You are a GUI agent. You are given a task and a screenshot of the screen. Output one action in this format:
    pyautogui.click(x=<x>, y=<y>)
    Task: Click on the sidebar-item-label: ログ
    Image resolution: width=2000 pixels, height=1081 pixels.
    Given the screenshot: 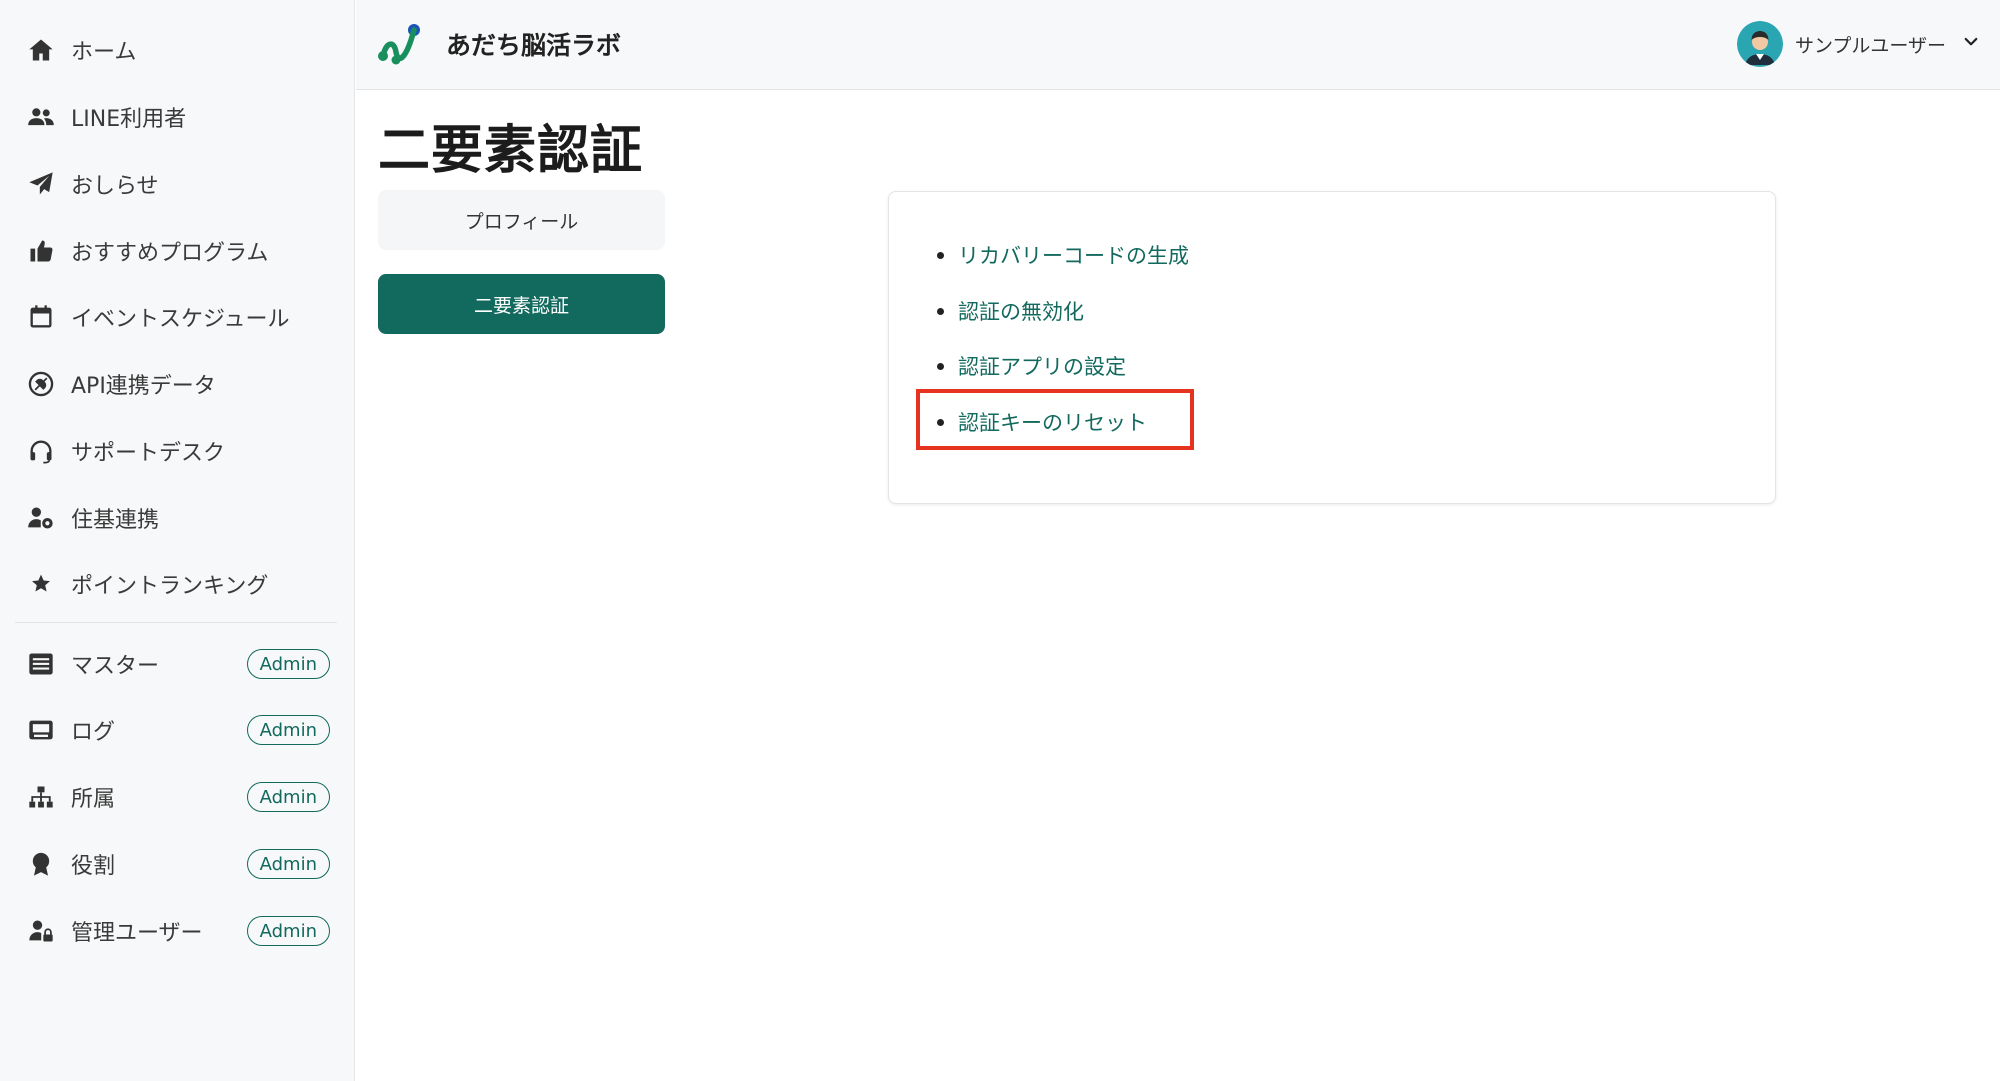 What is the action you would take?
    pyautogui.click(x=93, y=732)
    